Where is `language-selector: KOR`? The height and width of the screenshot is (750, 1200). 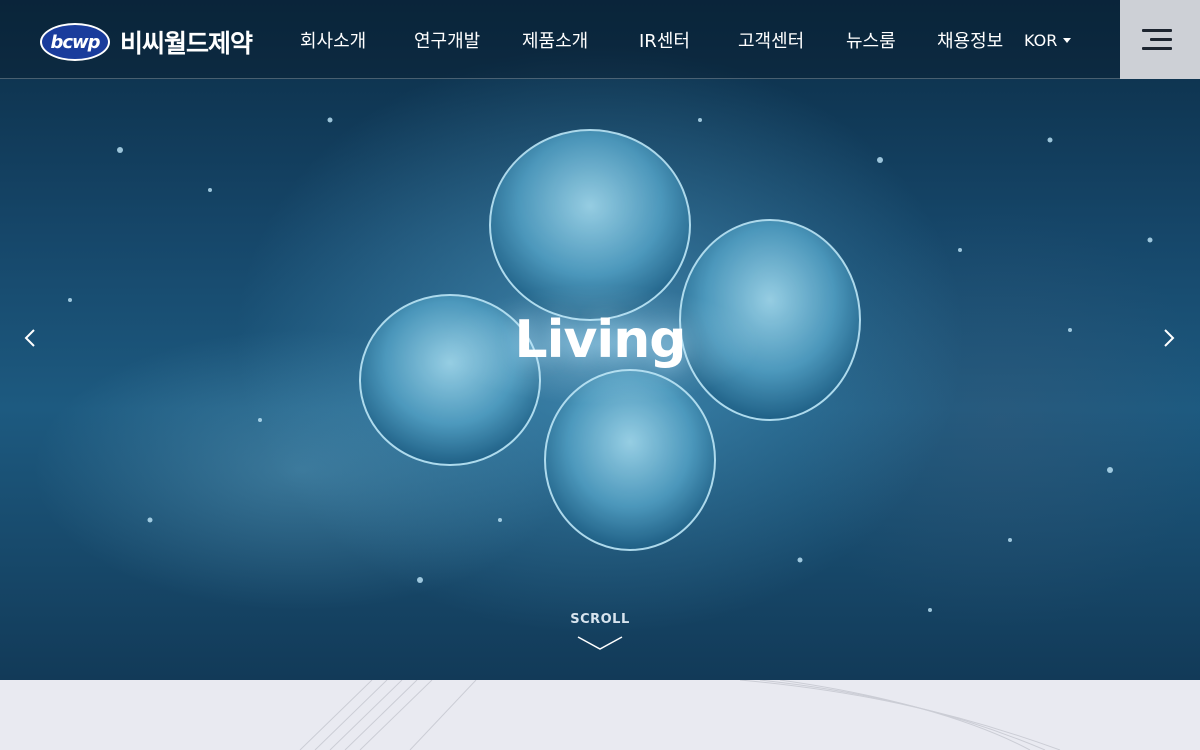 language-selector: KOR is located at coordinates (1048, 40).